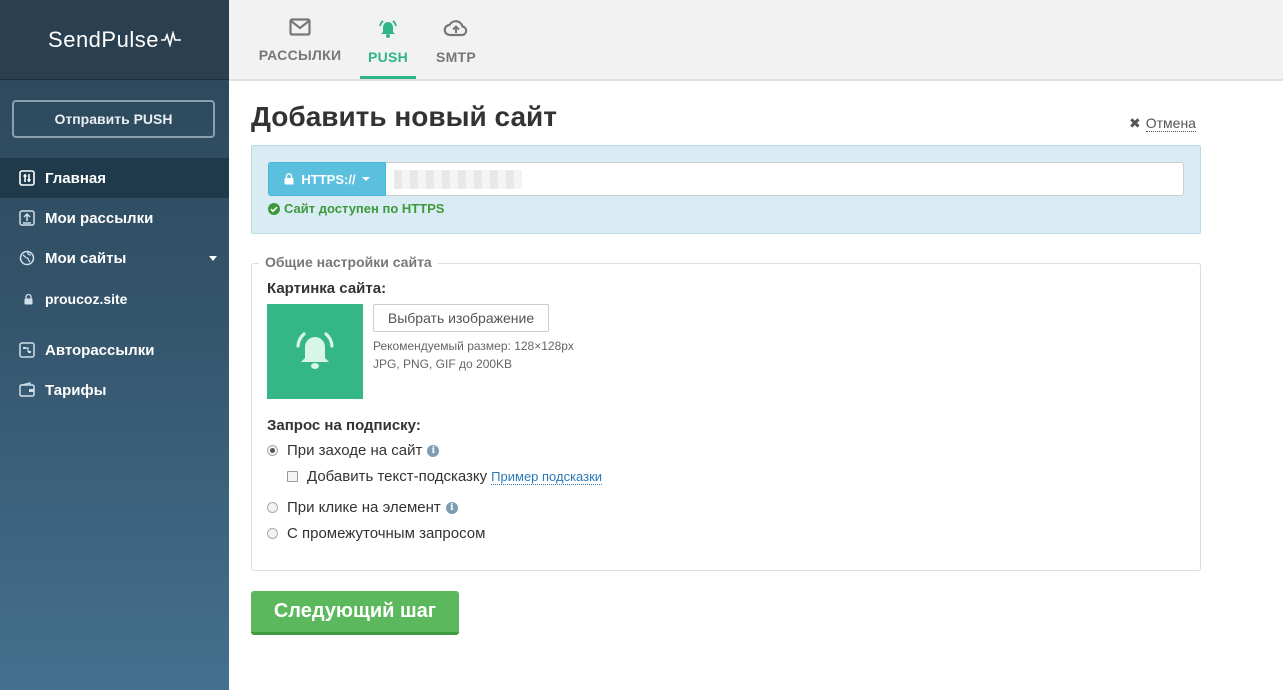 The image size is (1283, 690). I want to click on page-title: Добавить новый сайт, so click(404, 116).